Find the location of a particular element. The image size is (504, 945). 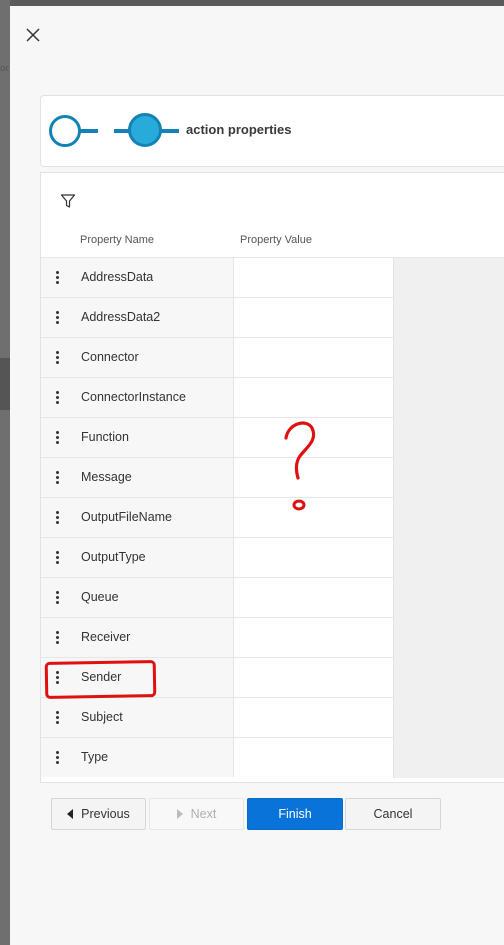

close-button is located at coordinates (33, 35).